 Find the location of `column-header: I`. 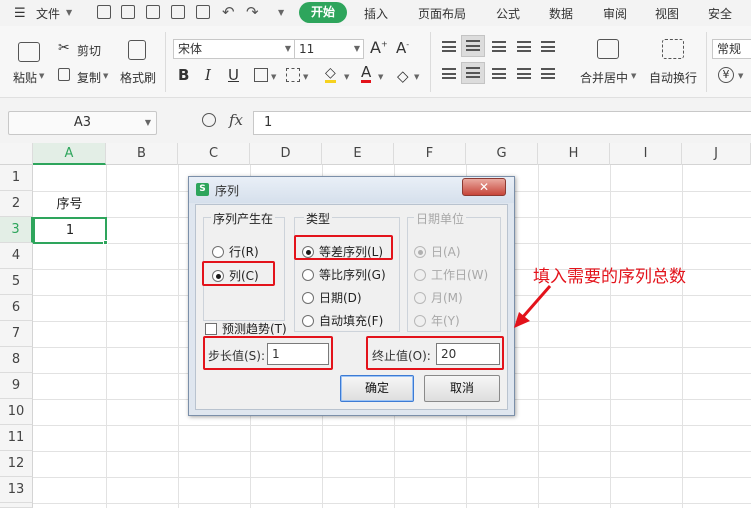

column-header: I is located at coordinates (646, 154).